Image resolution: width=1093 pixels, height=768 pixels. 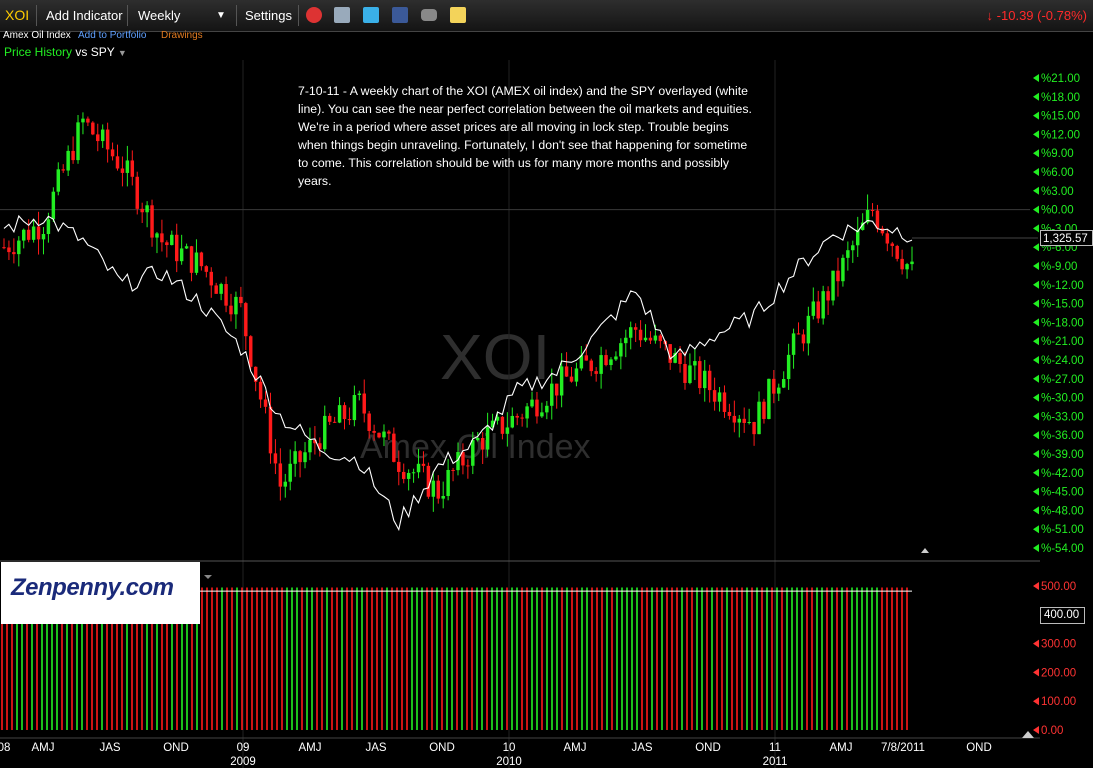 I want to click on pane-menu-caret, so click(x=208, y=577).